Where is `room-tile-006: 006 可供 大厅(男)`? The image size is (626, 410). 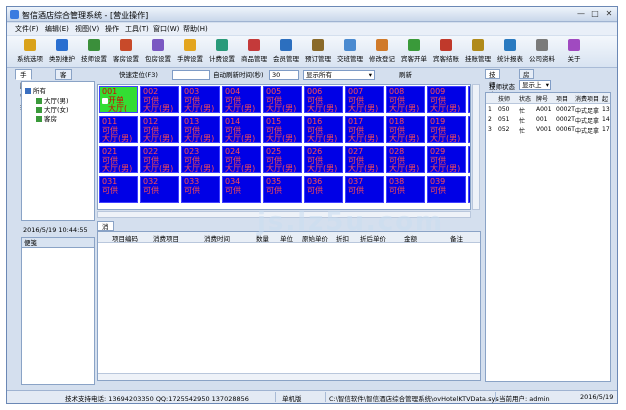 room-tile-006: 006 可供 大厅(男) is located at coordinates (323, 99).